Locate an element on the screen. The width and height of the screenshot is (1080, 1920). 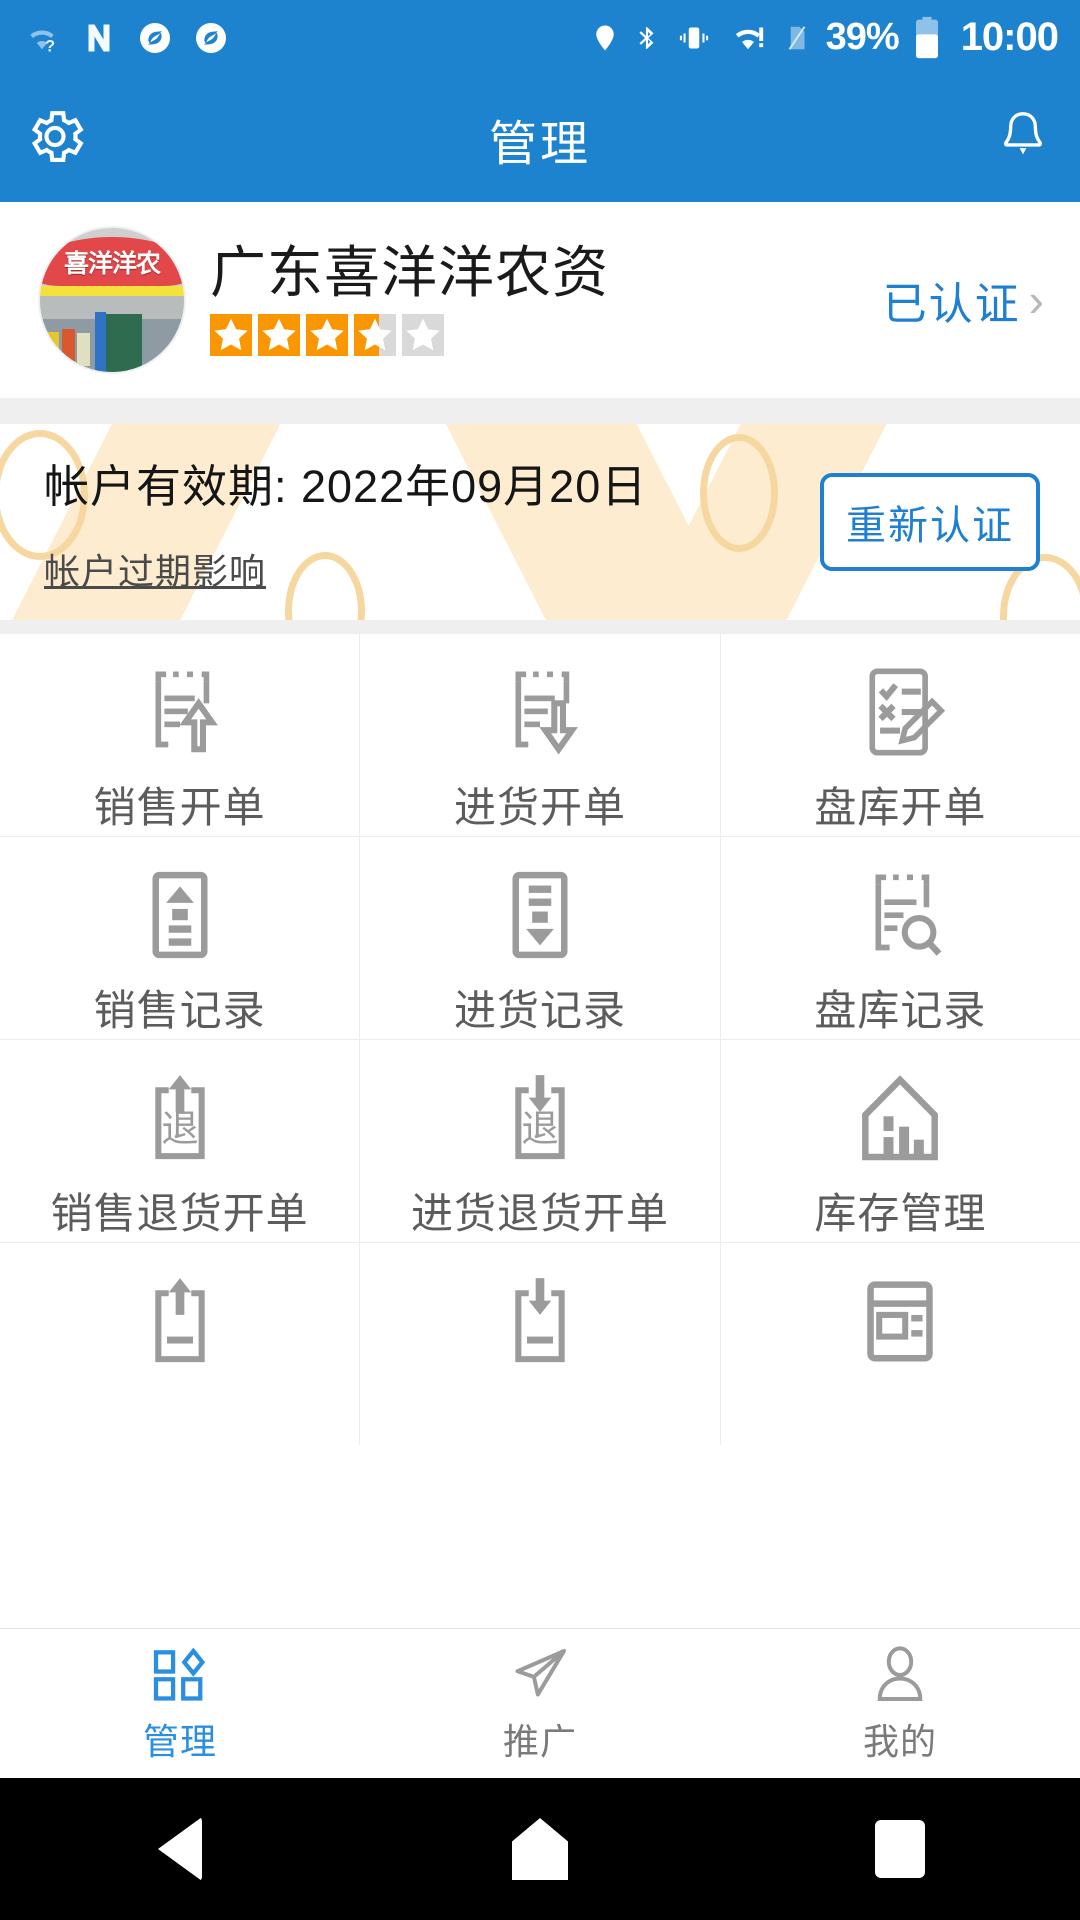
tab-promotion: 推广 is located at coordinates (540, 1703).